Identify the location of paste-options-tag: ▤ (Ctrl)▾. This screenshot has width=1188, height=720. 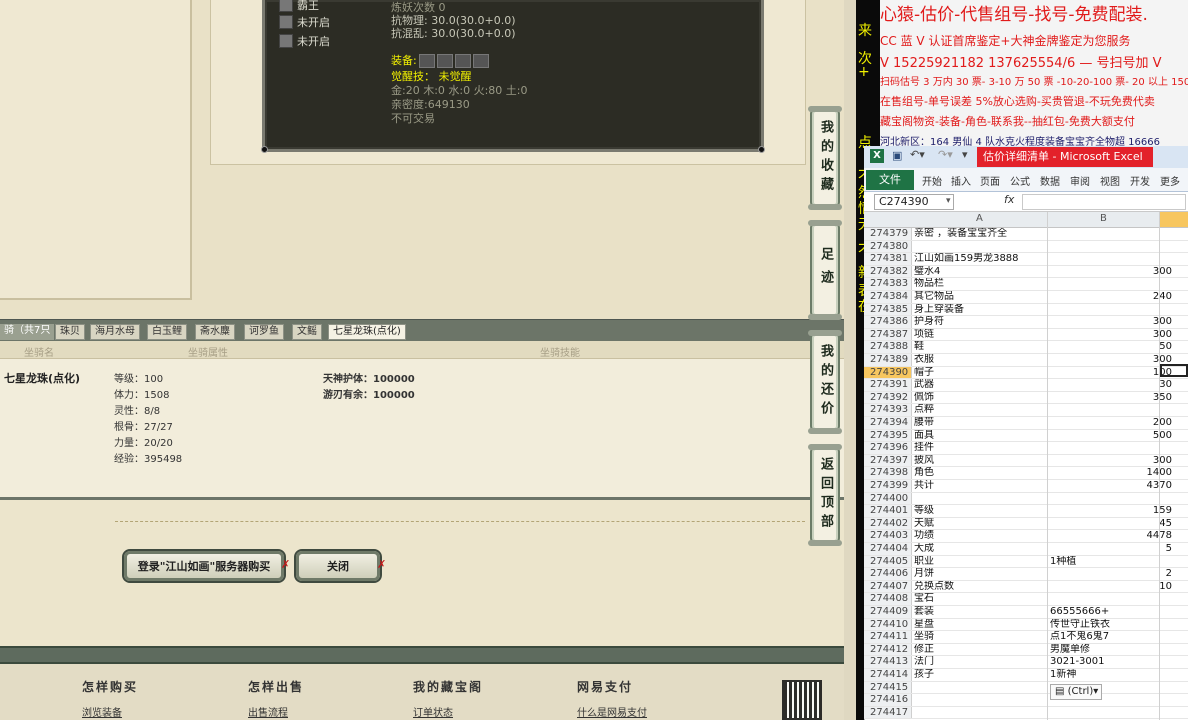
(1076, 692).